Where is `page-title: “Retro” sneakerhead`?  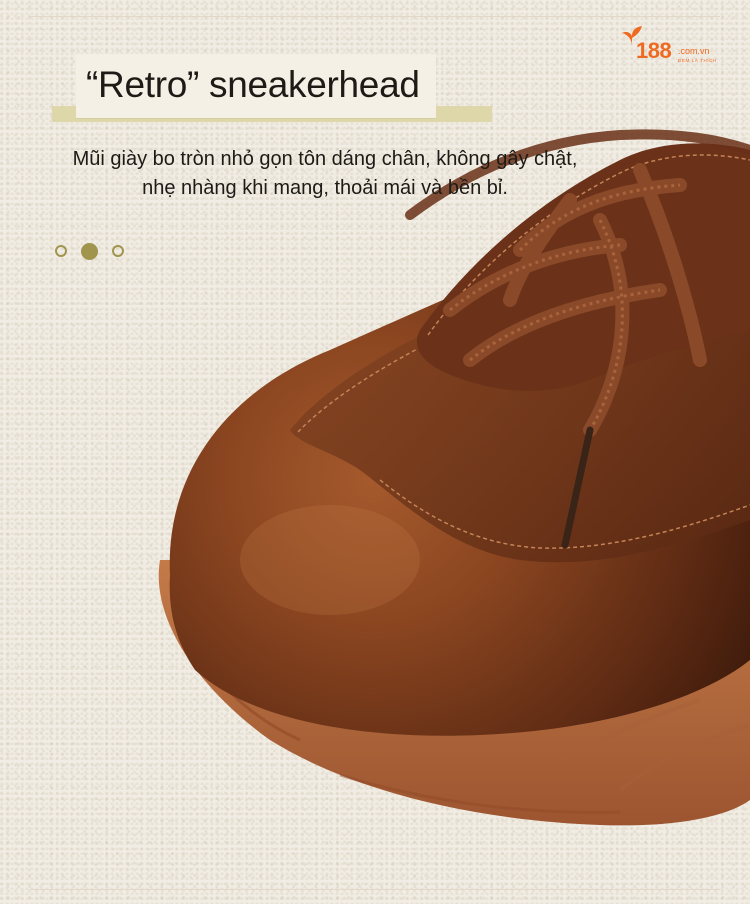
page-title: “Retro” sneakerhead is located at coordinates (253, 84).